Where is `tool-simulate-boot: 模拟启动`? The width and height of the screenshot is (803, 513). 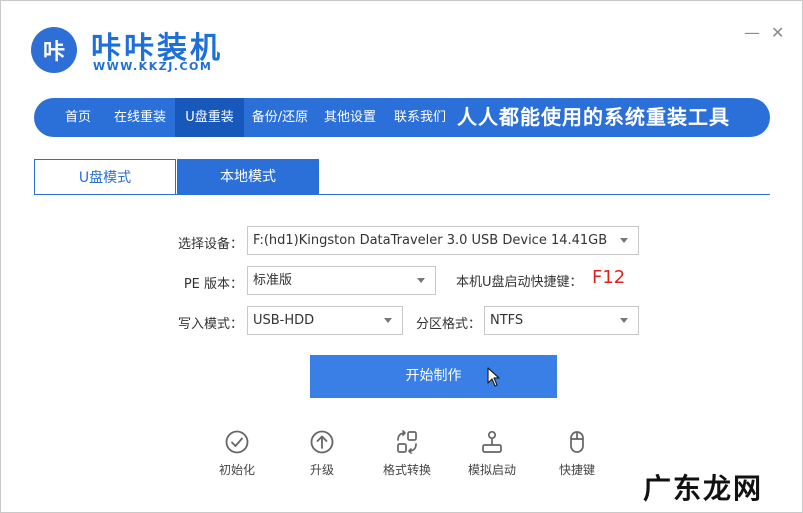 tool-simulate-boot: 模拟启动 is located at coordinates (492, 453).